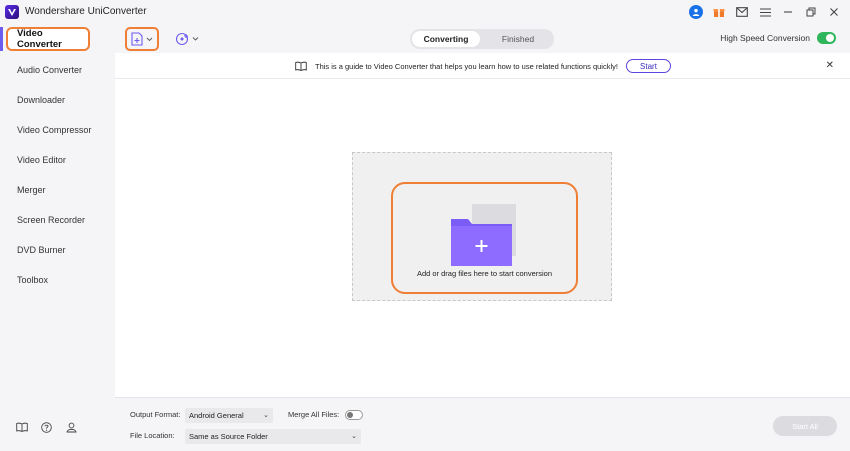 This screenshot has height=451, width=850. What do you see at coordinates (518, 39) in the screenshot?
I see `tab-finished: Finished` at bounding box center [518, 39].